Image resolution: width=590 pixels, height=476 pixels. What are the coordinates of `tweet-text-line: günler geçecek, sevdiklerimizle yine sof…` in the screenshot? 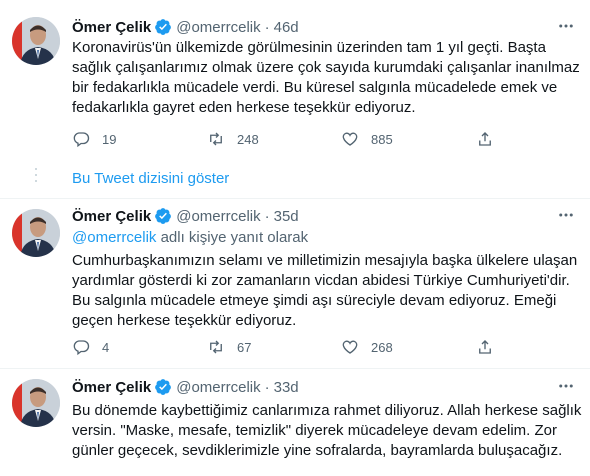 It's located at (317, 450).